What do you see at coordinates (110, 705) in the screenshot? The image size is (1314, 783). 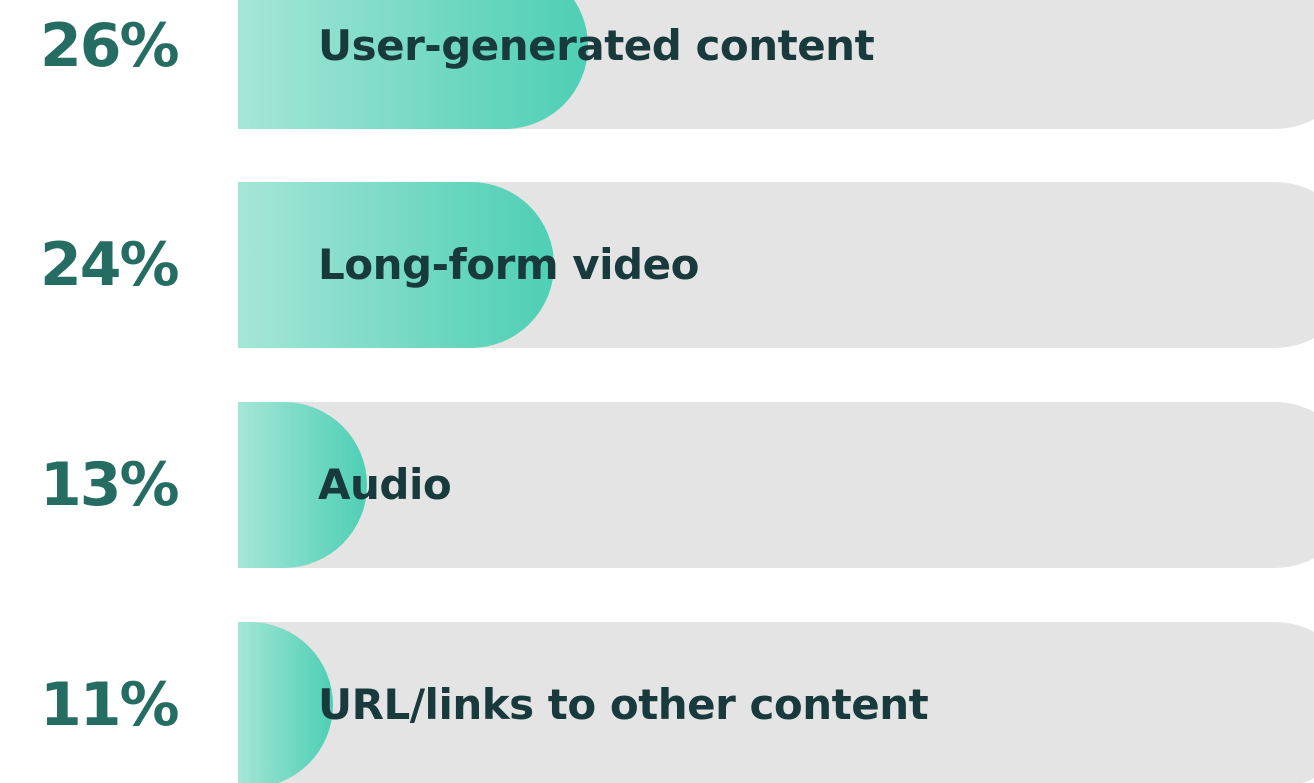 I see `value-label: 11%` at bounding box center [110, 705].